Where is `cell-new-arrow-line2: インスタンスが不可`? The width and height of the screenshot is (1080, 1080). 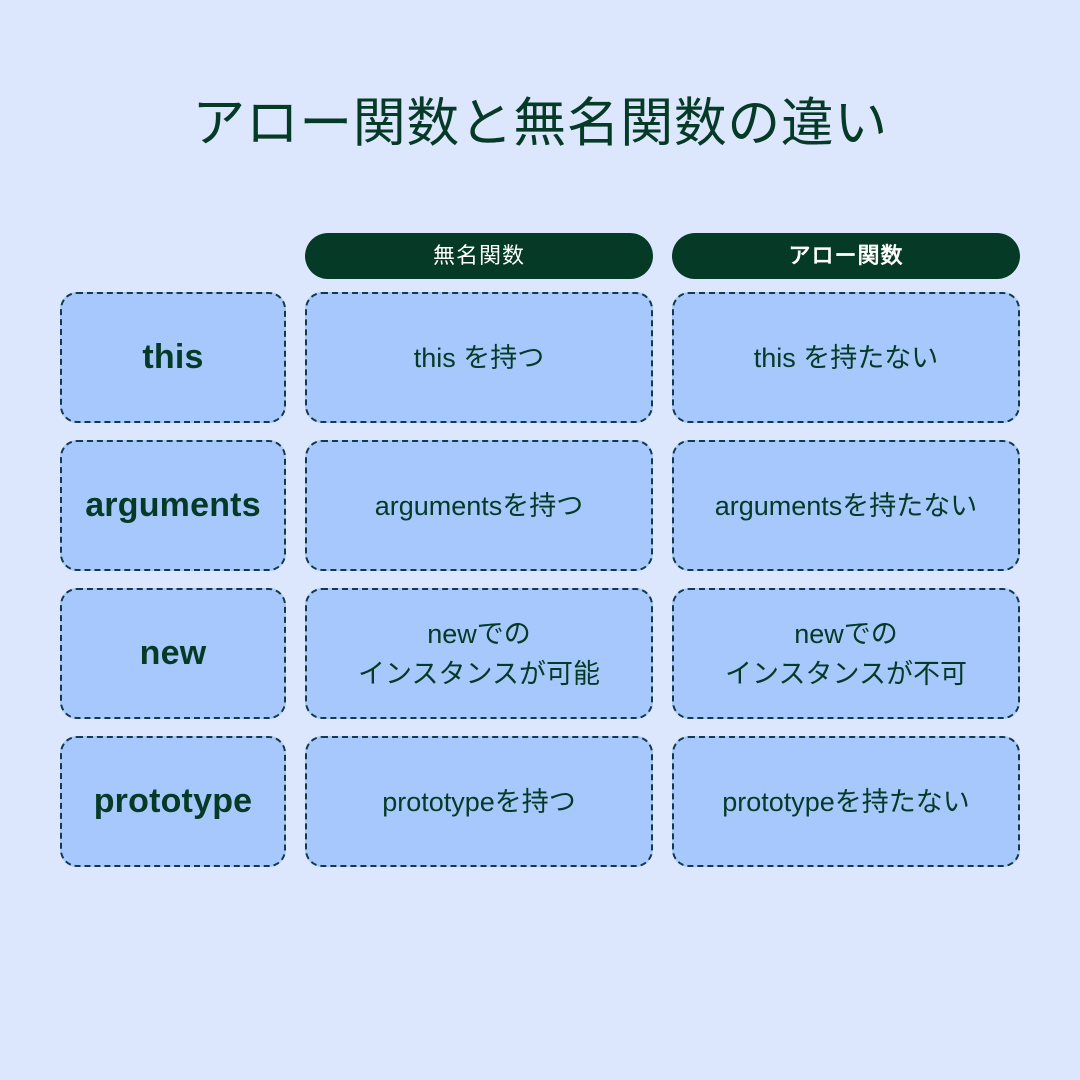
cell-new-arrow-line2: インスタンスが不可 is located at coordinates (846, 673).